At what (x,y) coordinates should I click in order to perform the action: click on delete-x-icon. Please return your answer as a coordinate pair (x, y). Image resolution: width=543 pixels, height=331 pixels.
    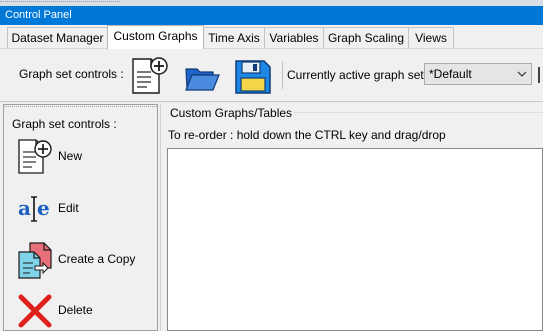
    Looking at the image, I should click on (35, 311).